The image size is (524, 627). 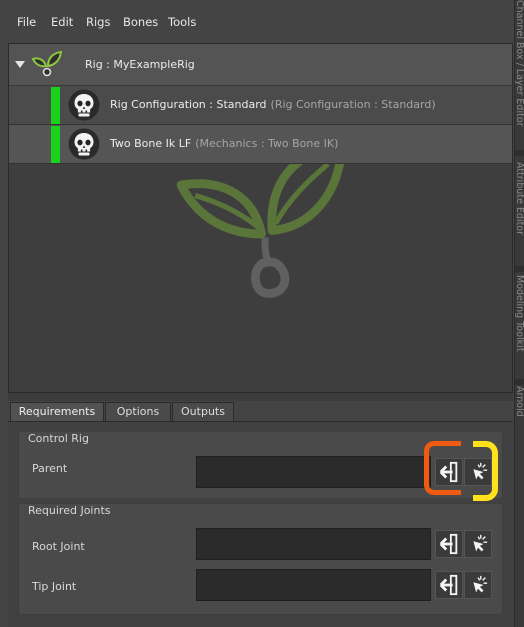 I want to click on pick-root-joint-button, so click(x=478, y=544).